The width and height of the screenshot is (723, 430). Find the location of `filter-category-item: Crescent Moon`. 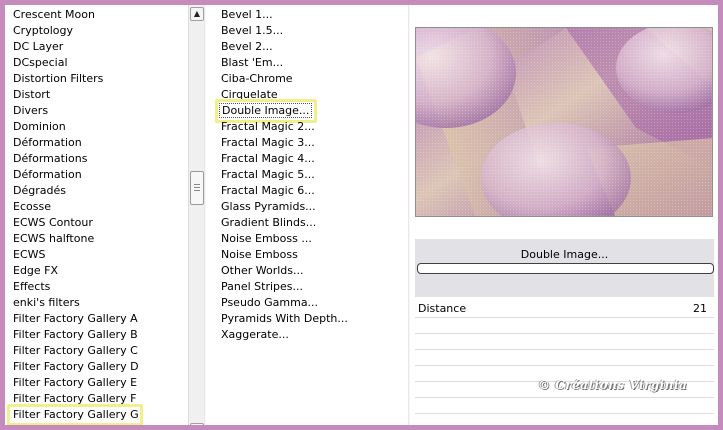

filter-category-item: Crescent Moon is located at coordinates (54, 15).